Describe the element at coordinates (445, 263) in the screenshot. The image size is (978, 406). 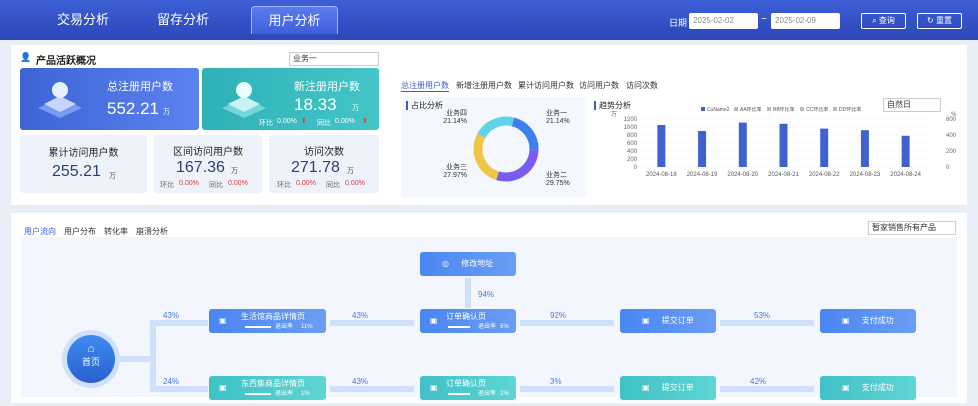
I see `location-icon: ◎` at that location.